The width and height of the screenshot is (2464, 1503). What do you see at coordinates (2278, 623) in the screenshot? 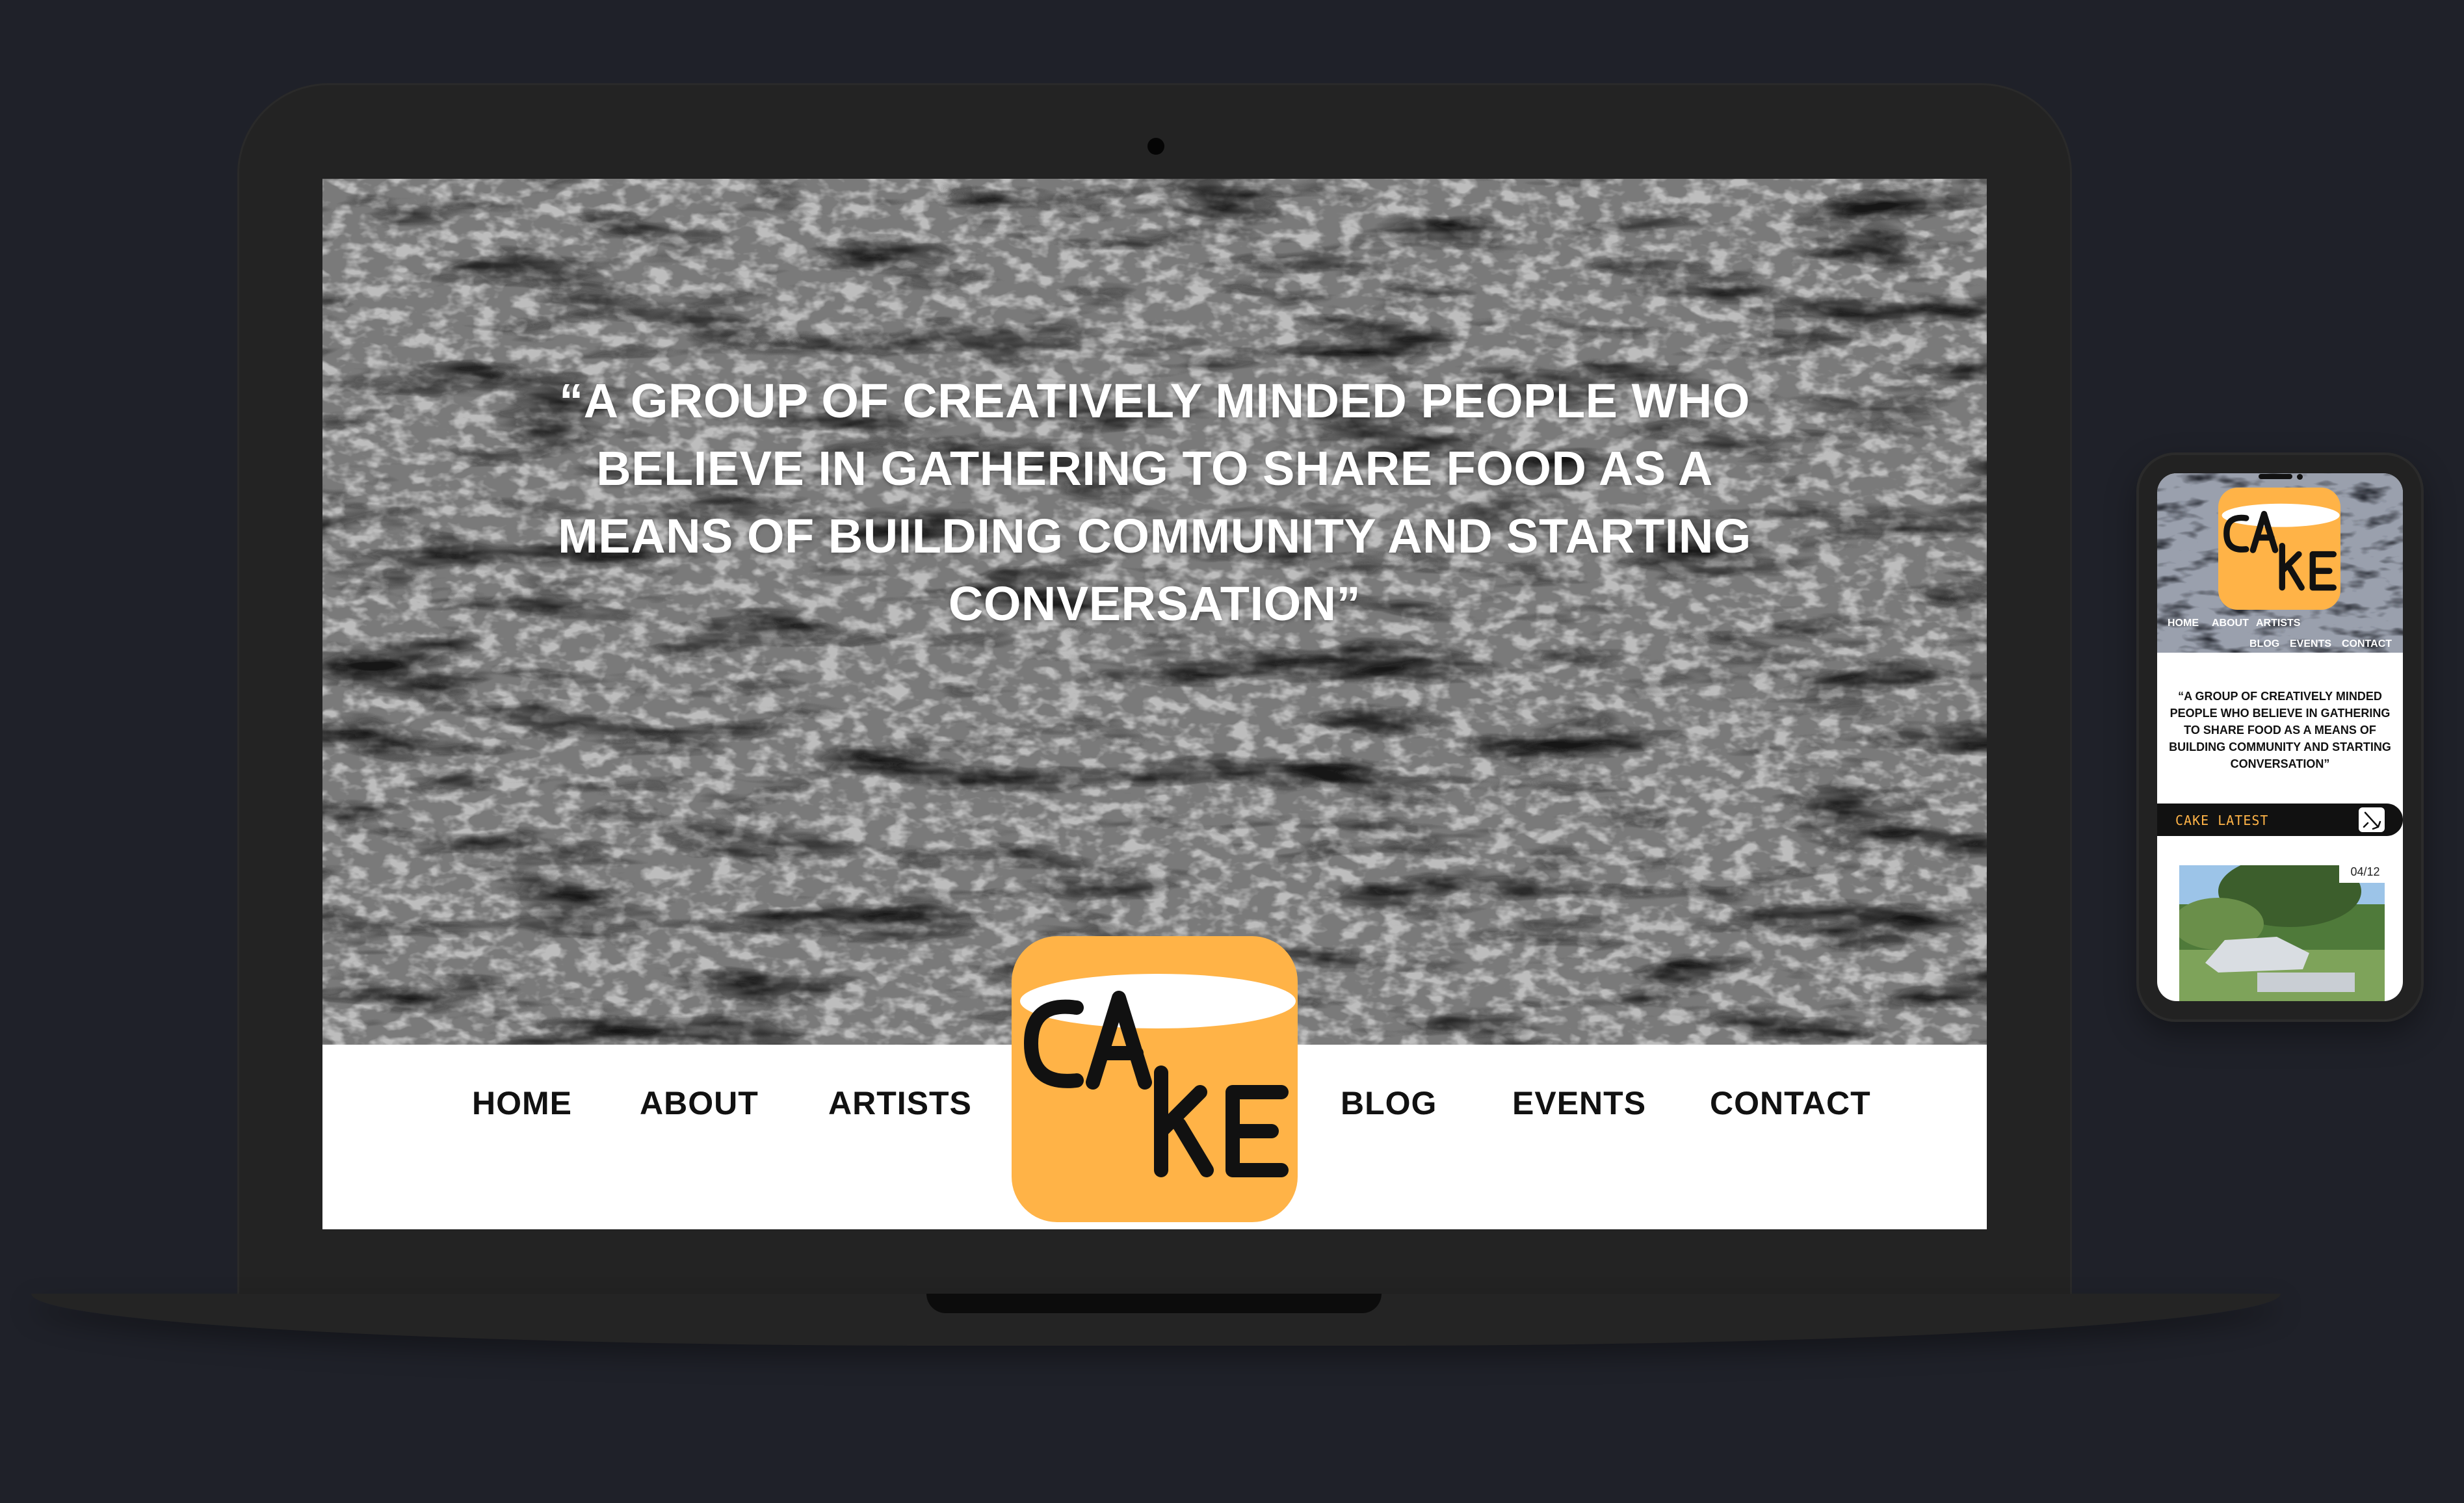
I see `phone-nav-artists: ARTISTS` at bounding box center [2278, 623].